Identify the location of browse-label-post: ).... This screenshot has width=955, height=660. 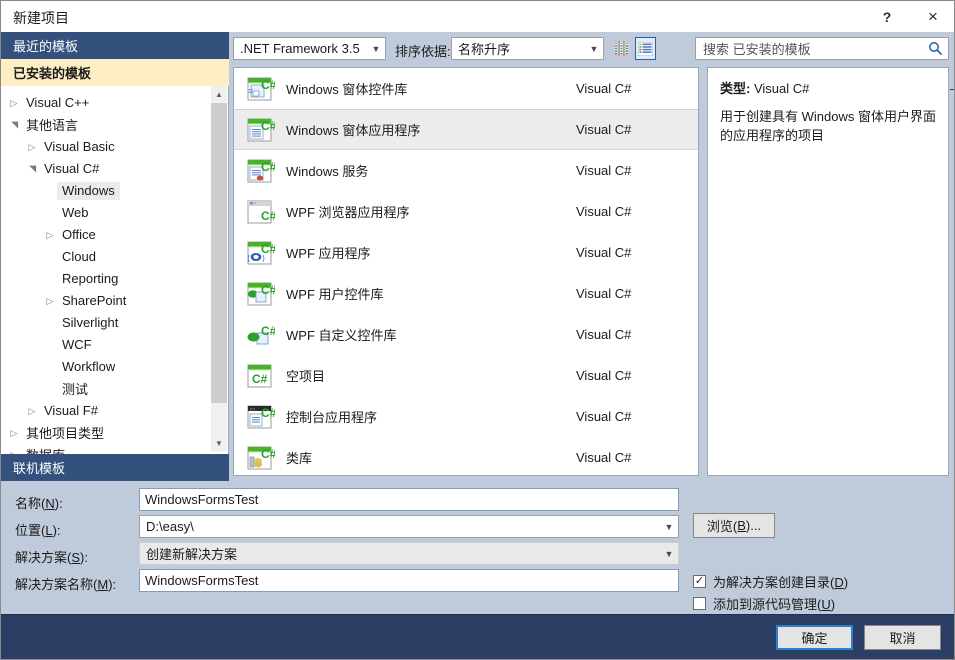
(753, 525).